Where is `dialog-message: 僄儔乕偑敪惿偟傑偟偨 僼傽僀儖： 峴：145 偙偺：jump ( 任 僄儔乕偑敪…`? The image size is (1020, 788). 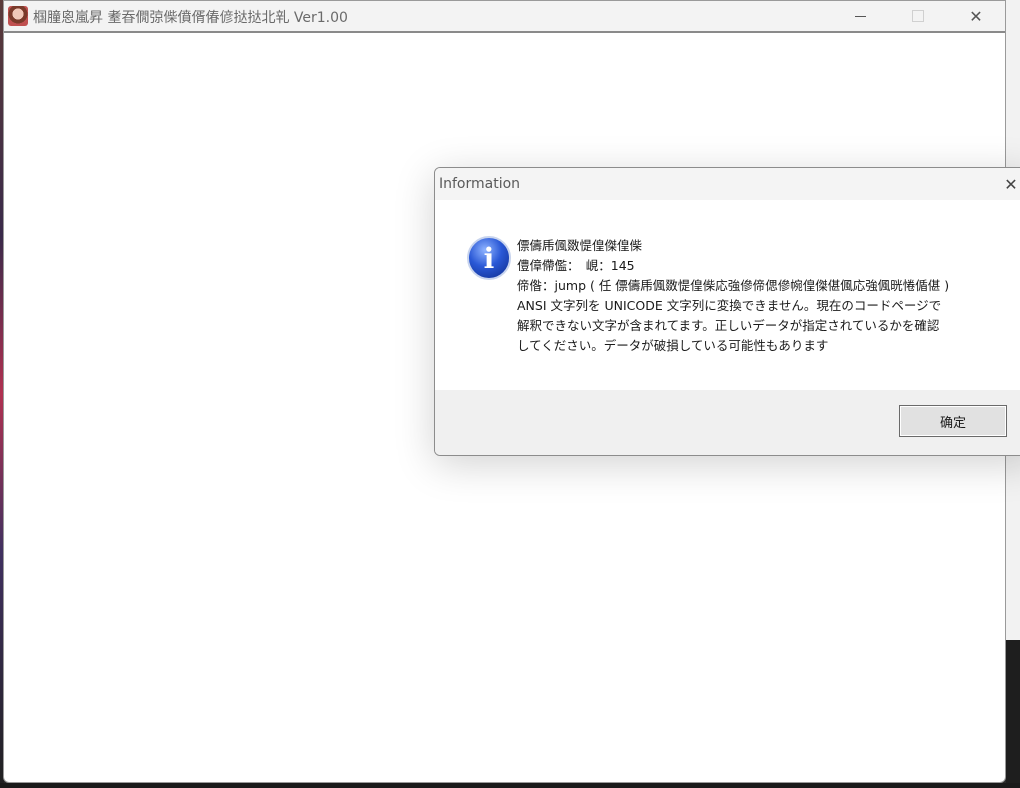 dialog-message: 僄儔乕偑敪惿偟傑偟偨 僼傽僀儖： 峴：145 偙偺：jump ( 任 僄儔乕偑敪… is located at coordinates (762, 296).